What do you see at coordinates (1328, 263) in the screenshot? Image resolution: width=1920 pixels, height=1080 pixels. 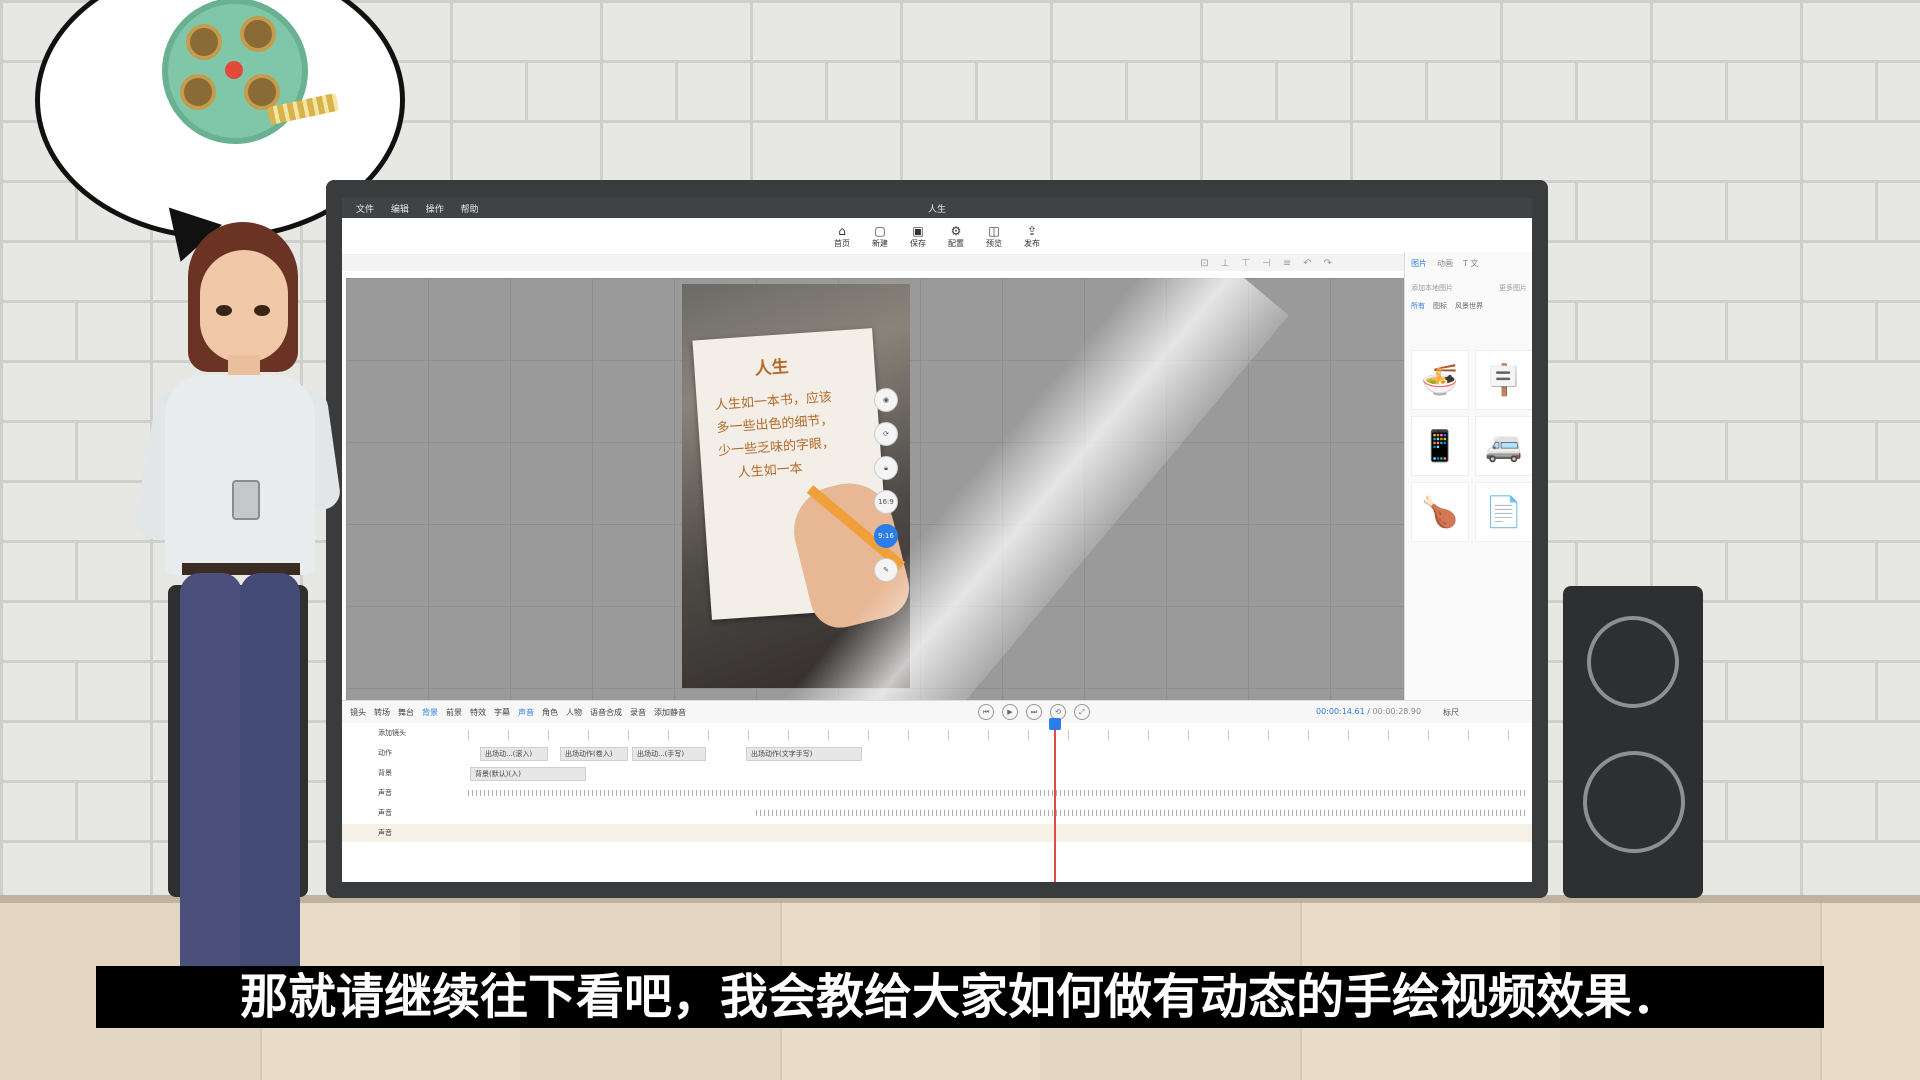 I see `redo-icon: ↷` at bounding box center [1328, 263].